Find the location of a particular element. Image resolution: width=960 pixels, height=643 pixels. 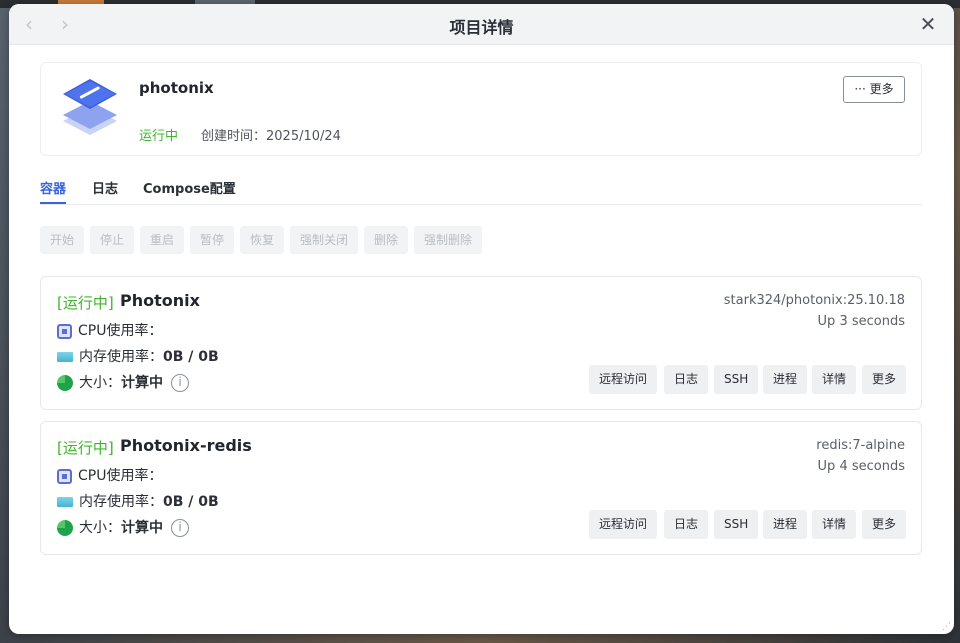

container-uptime: Up 3 seconds is located at coordinates (861, 321).